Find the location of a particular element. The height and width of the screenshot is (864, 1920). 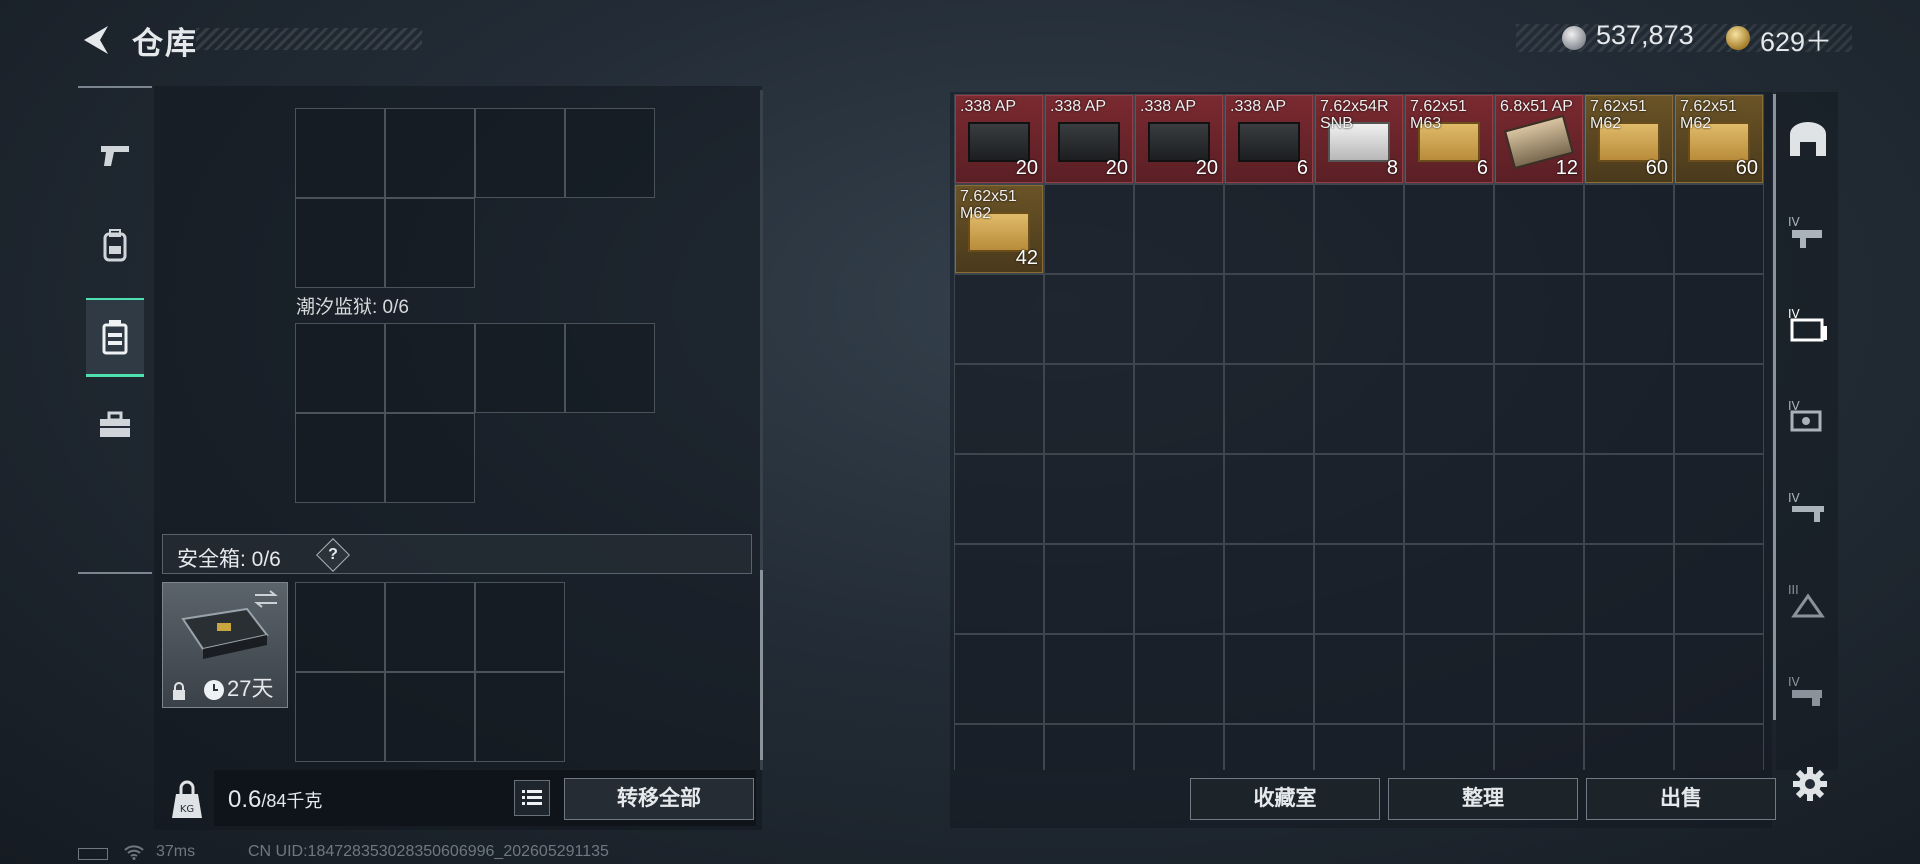

weapon-parts-filter-icon: IV is located at coordinates (1808, 508).